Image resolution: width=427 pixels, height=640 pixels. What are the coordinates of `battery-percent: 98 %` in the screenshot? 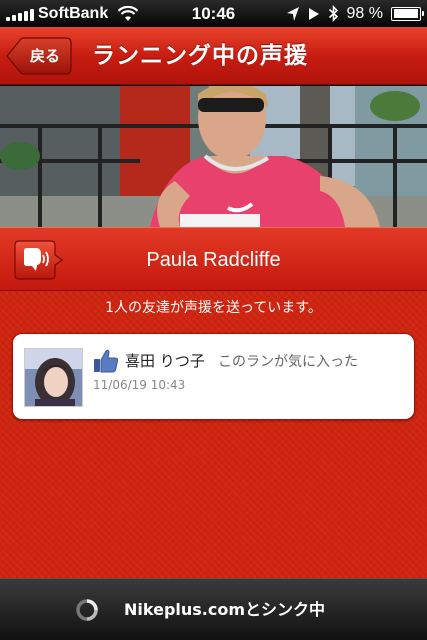 It's located at (364, 13).